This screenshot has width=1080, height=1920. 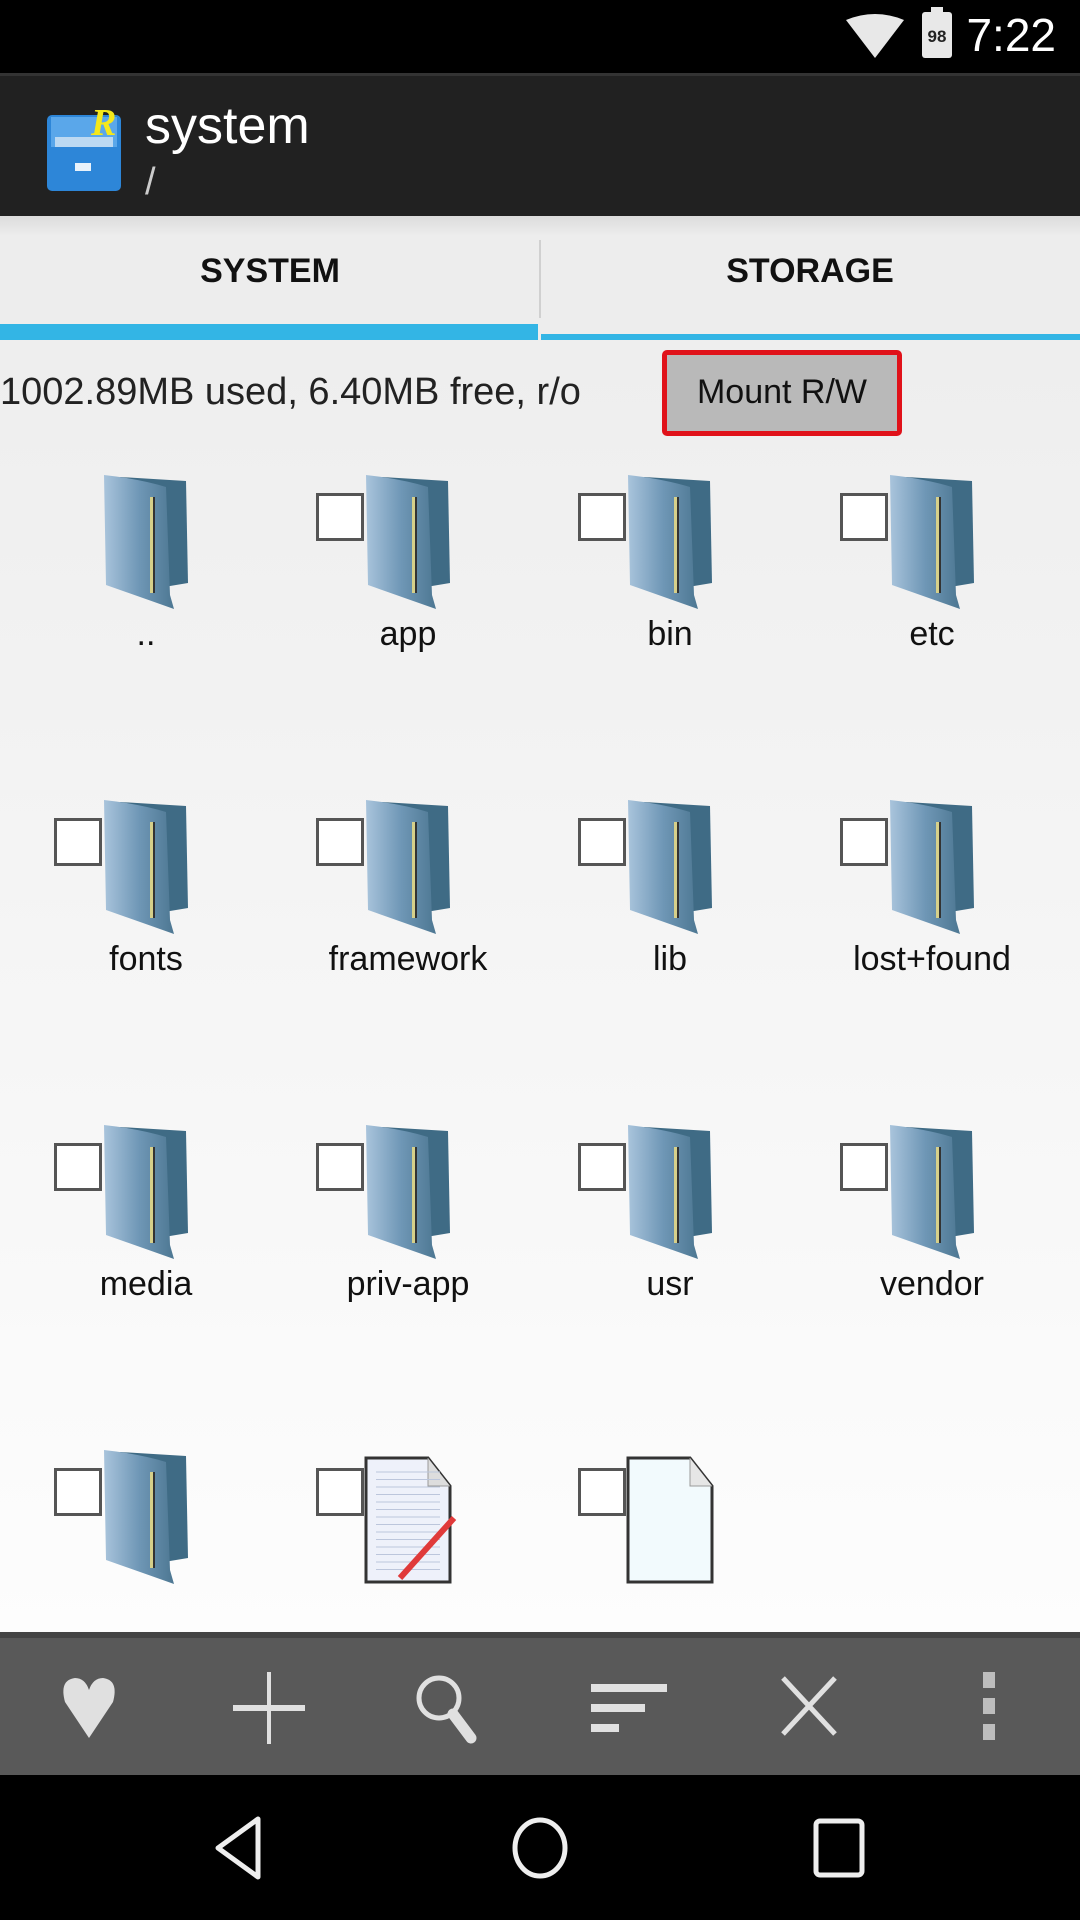 What do you see at coordinates (629, 1708) in the screenshot?
I see `sort-icon` at bounding box center [629, 1708].